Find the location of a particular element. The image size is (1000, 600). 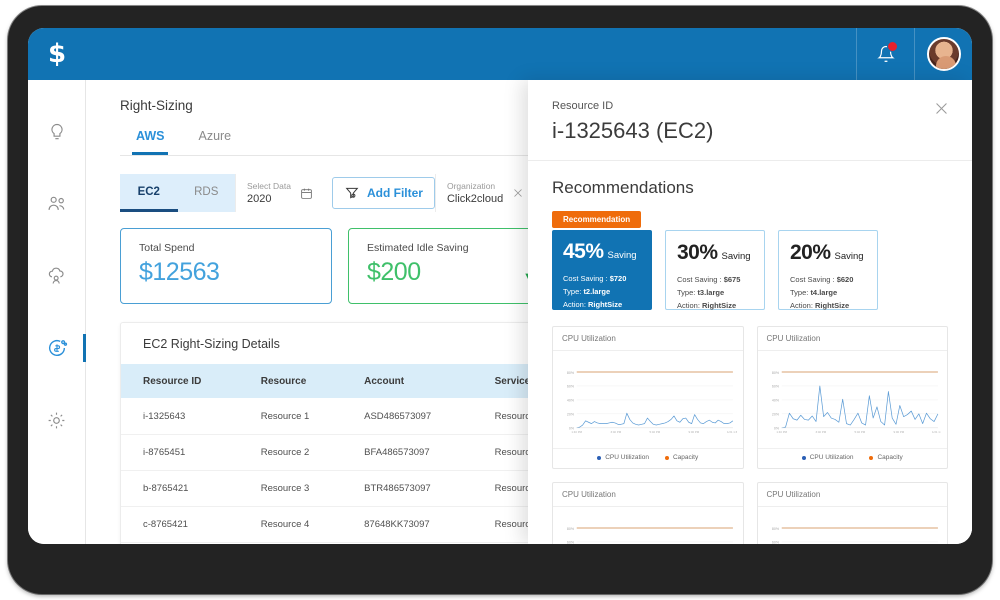

sidebar-item-settings is located at coordinates (56, 420).